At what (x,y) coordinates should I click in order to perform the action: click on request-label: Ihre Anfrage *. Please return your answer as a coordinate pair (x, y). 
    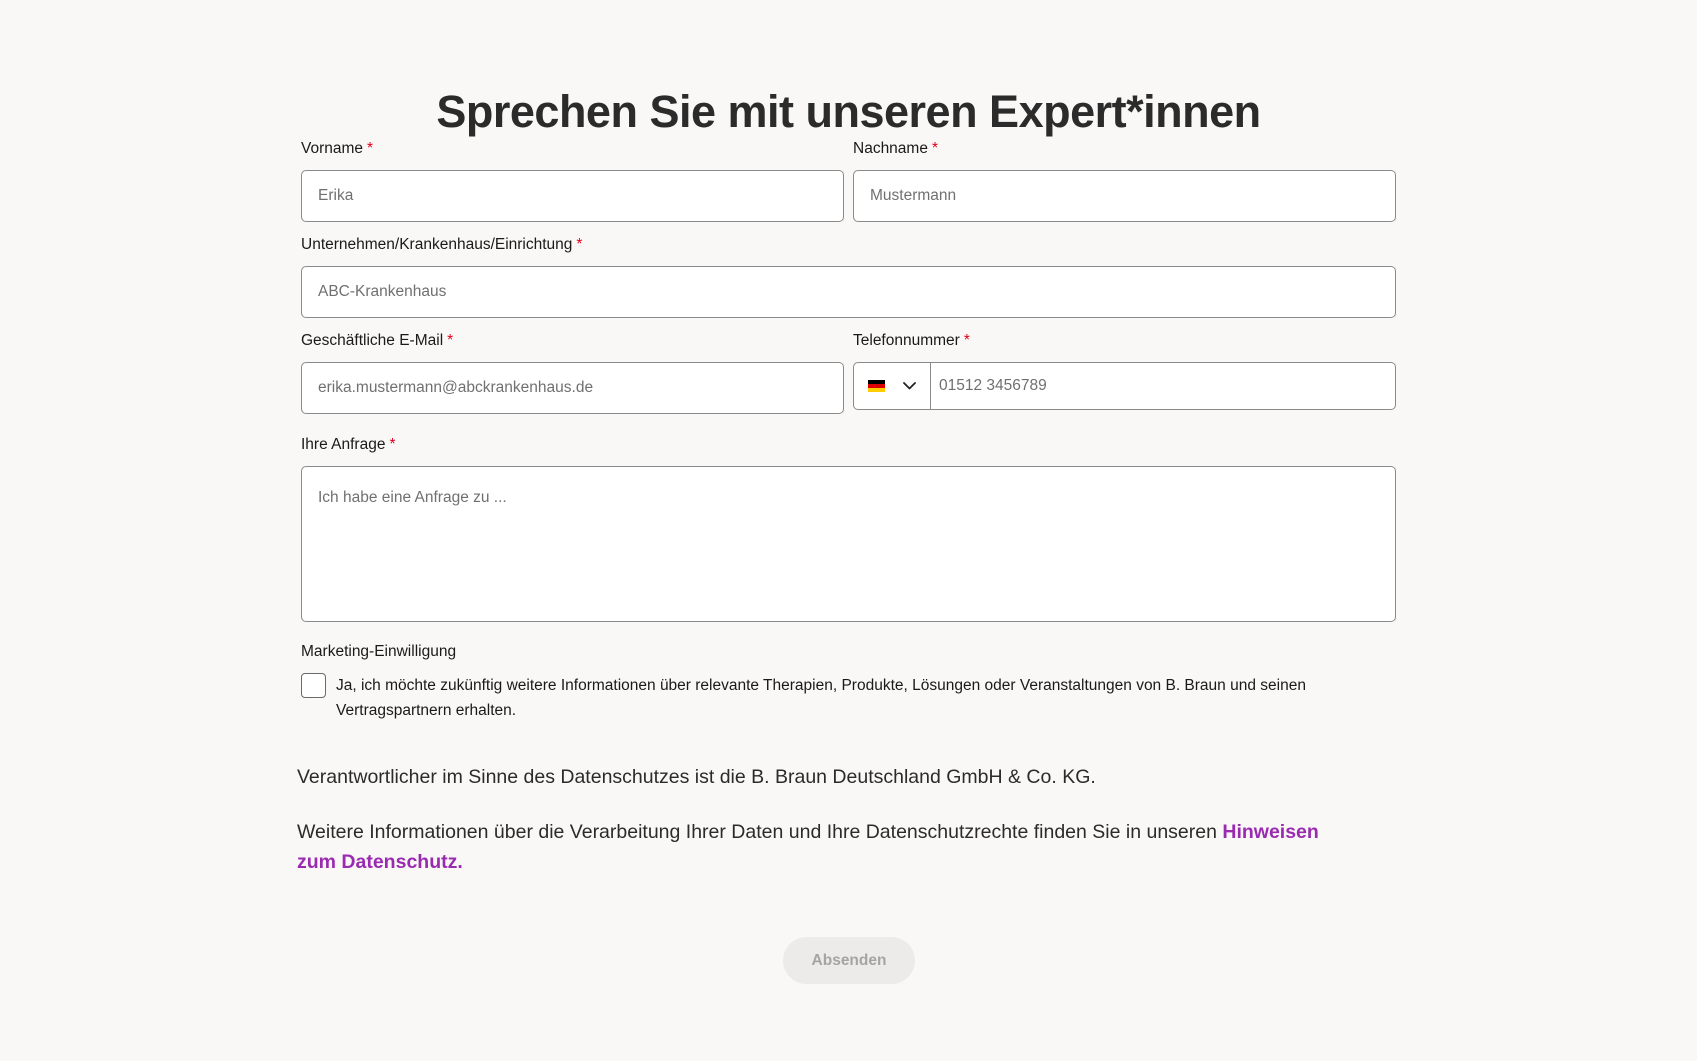
    Looking at the image, I should click on (348, 445).